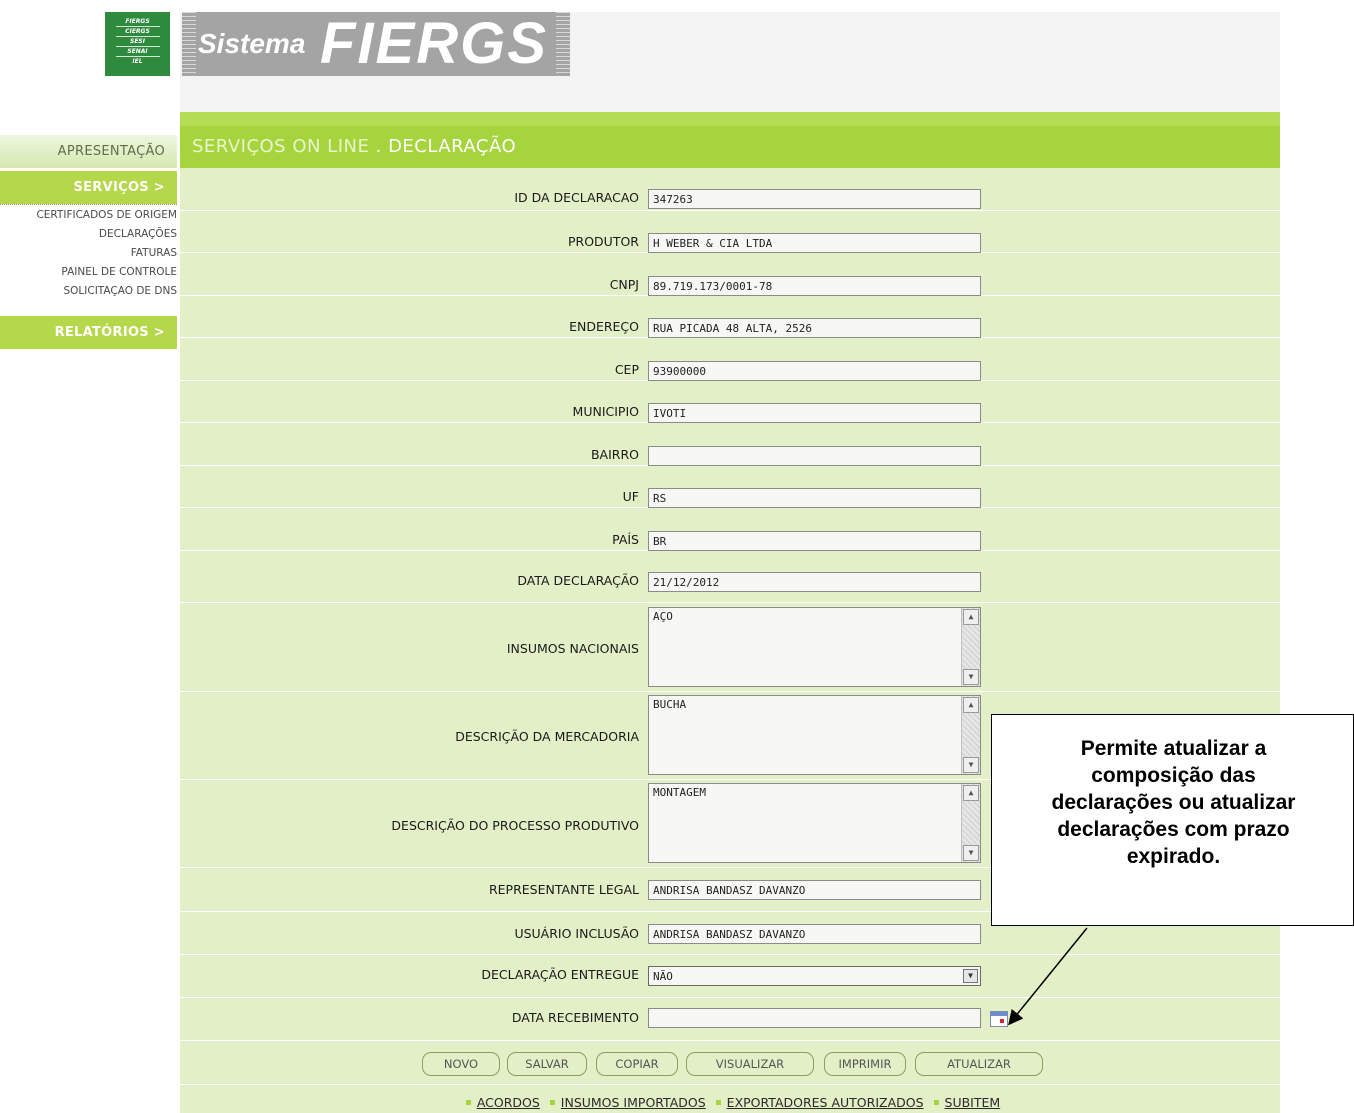  What do you see at coordinates (88, 253) in the screenshot?
I see `nav-subitem-faturas: FATURAS` at bounding box center [88, 253].